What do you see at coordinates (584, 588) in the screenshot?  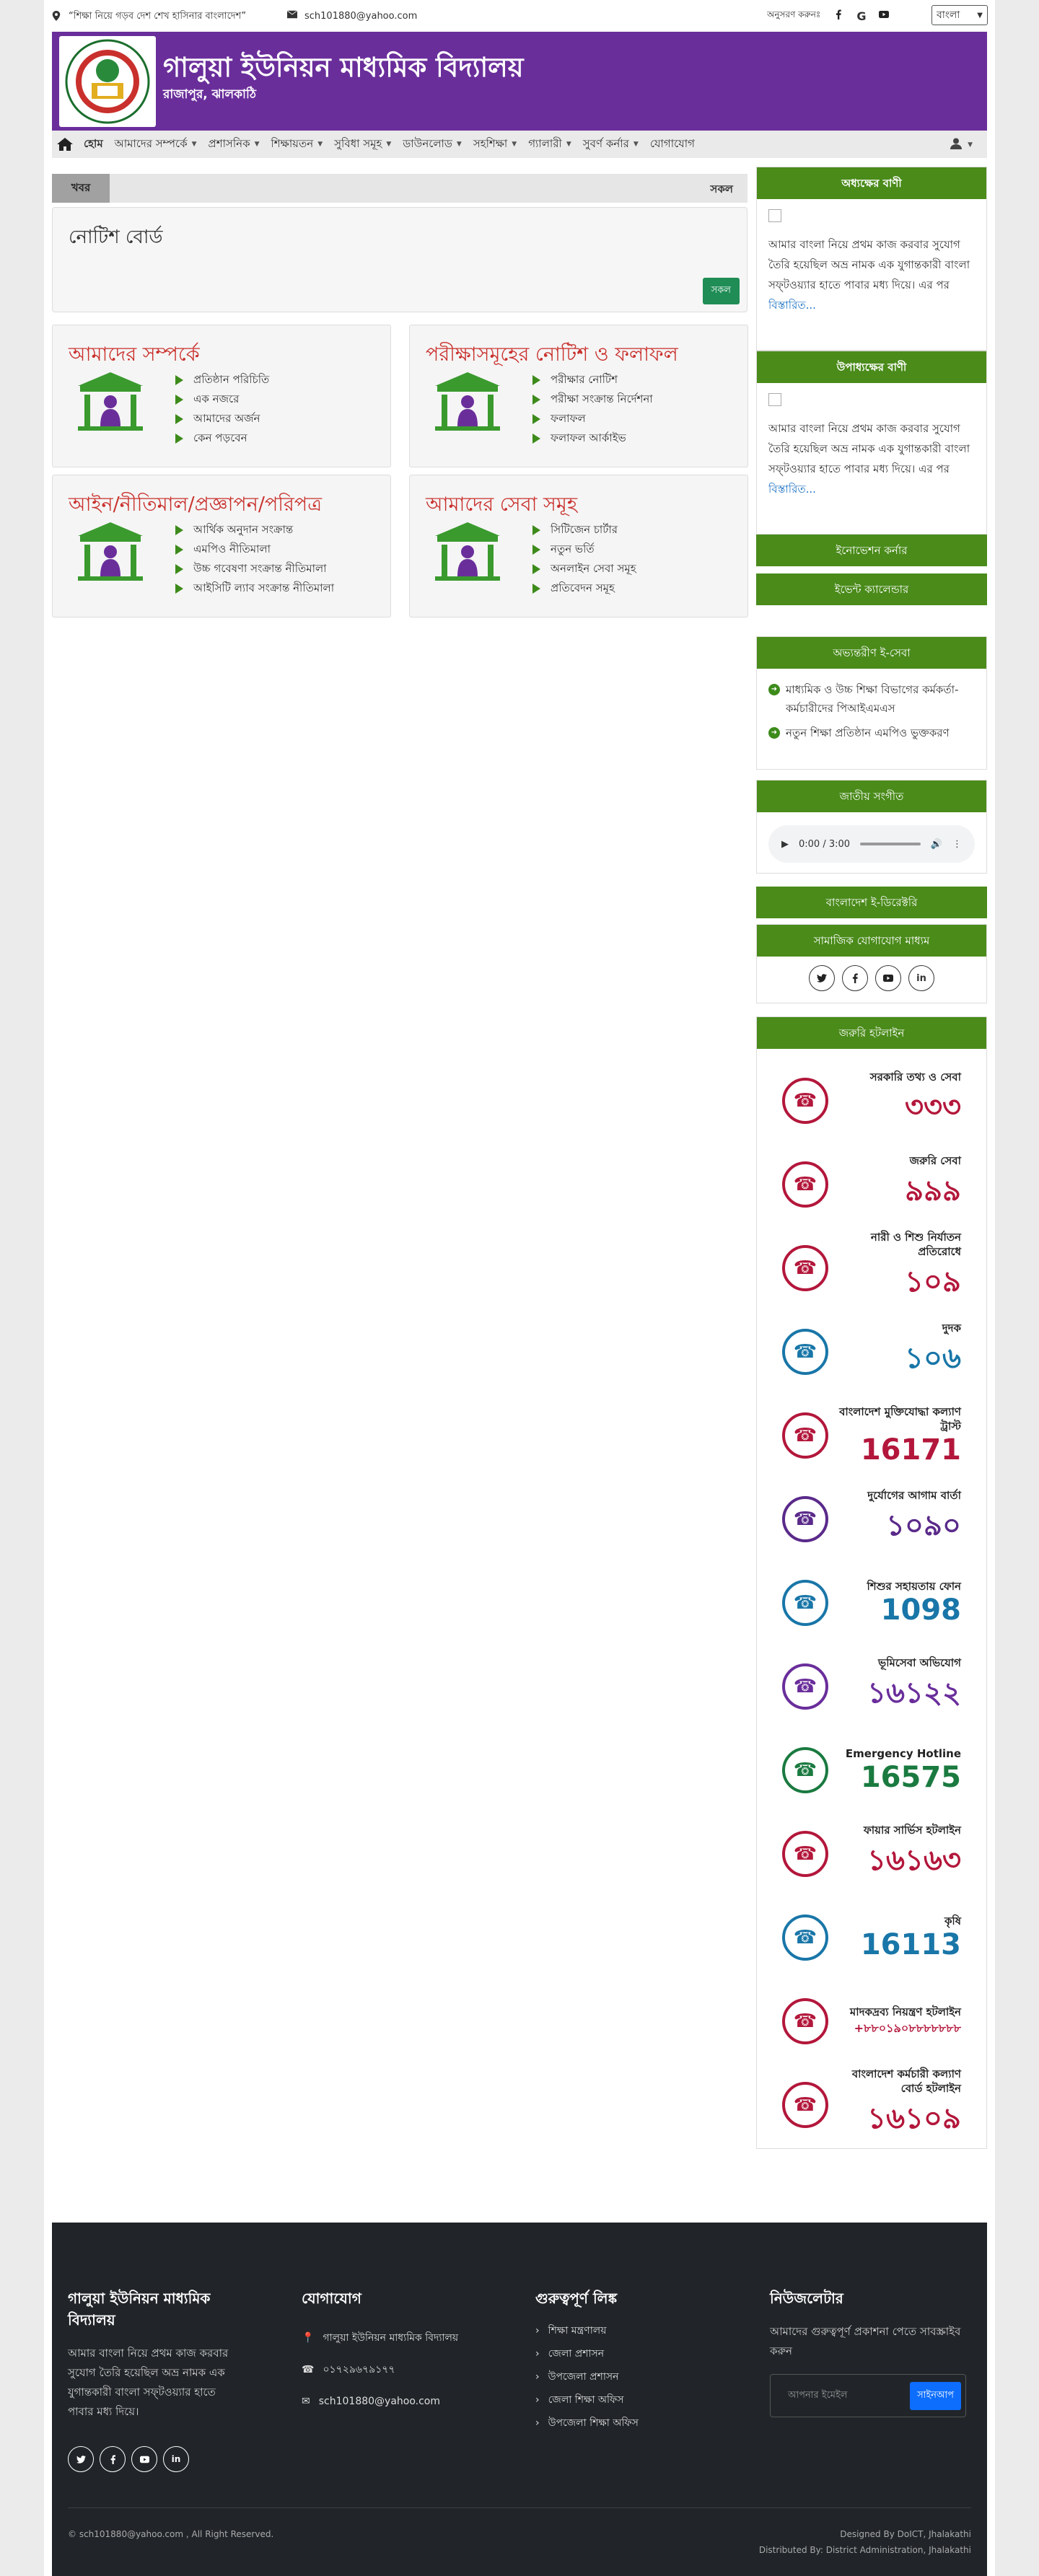 I see `list-item: প্রতিবেদন সমূহ` at bounding box center [584, 588].